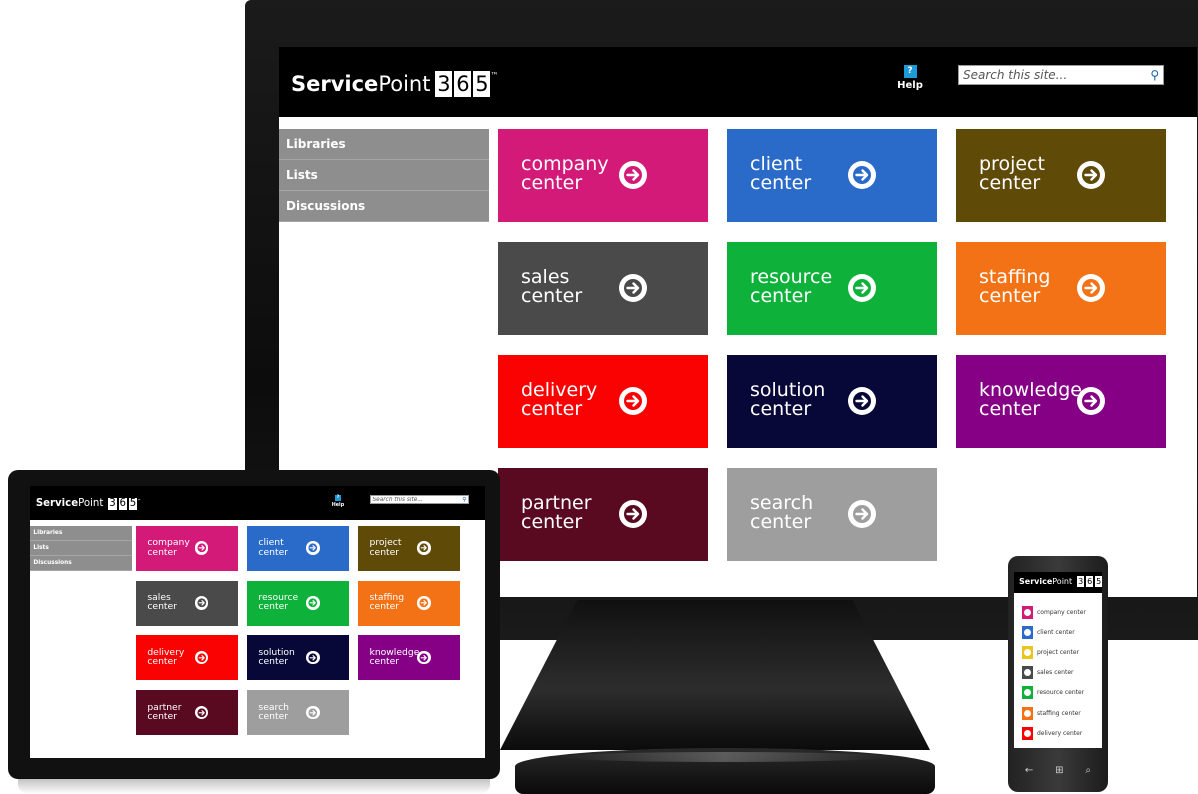  I want to click on logo-text-regular: Point, so click(1062, 581).